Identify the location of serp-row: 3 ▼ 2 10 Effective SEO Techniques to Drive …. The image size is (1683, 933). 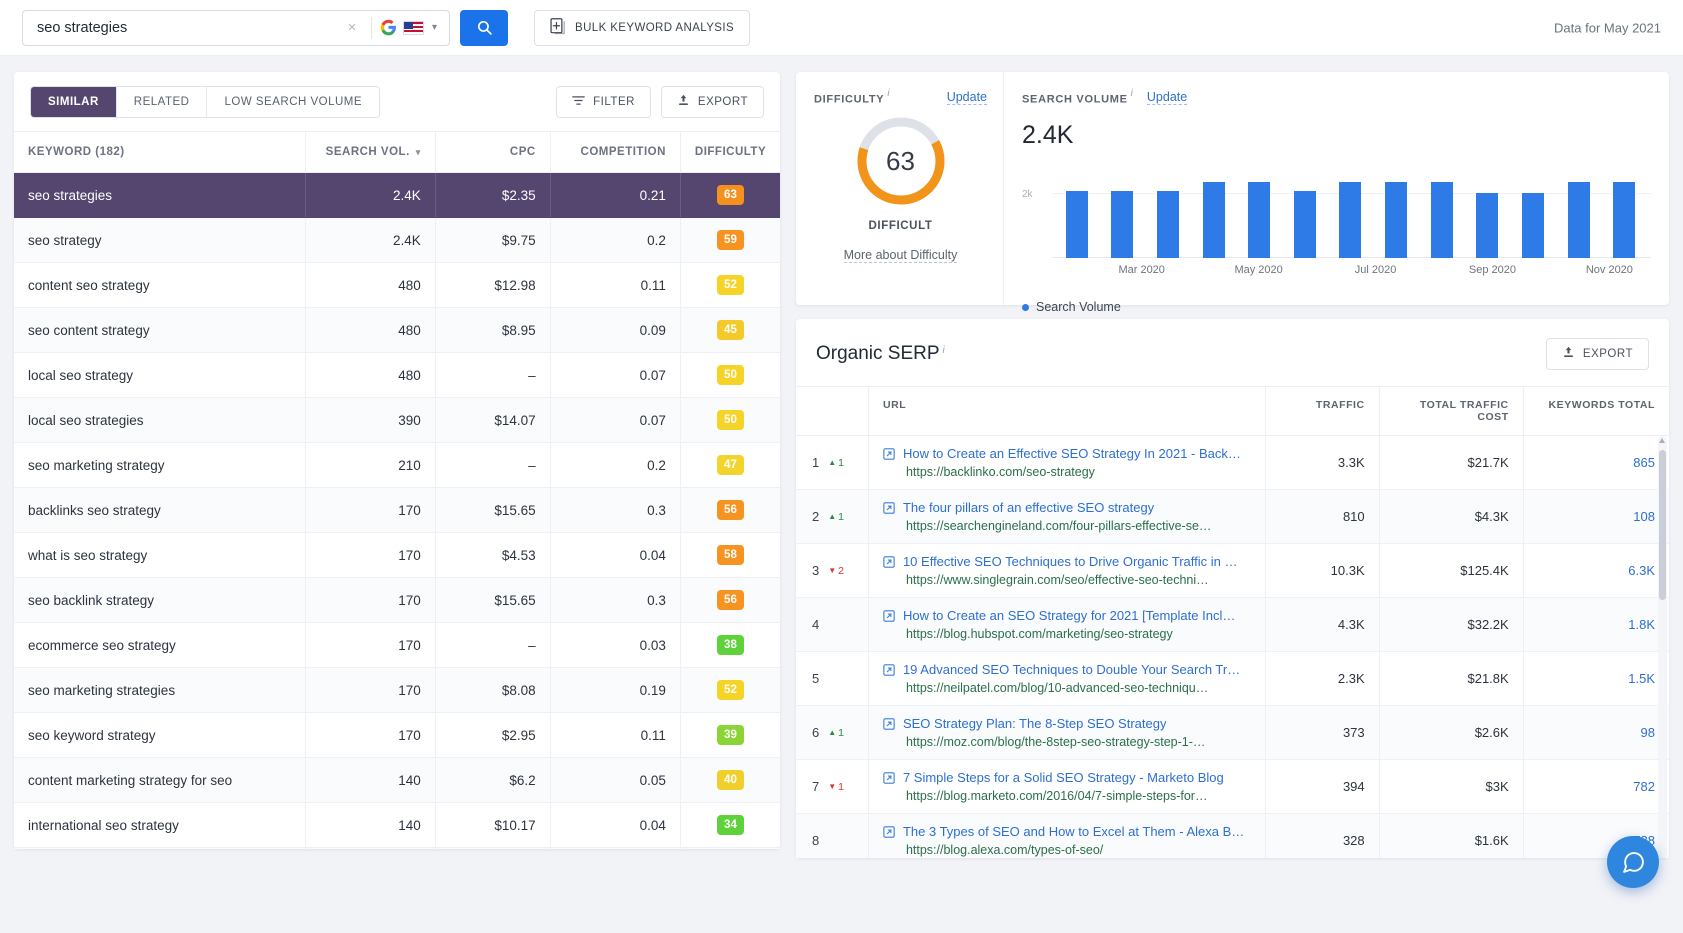
(1232, 570).